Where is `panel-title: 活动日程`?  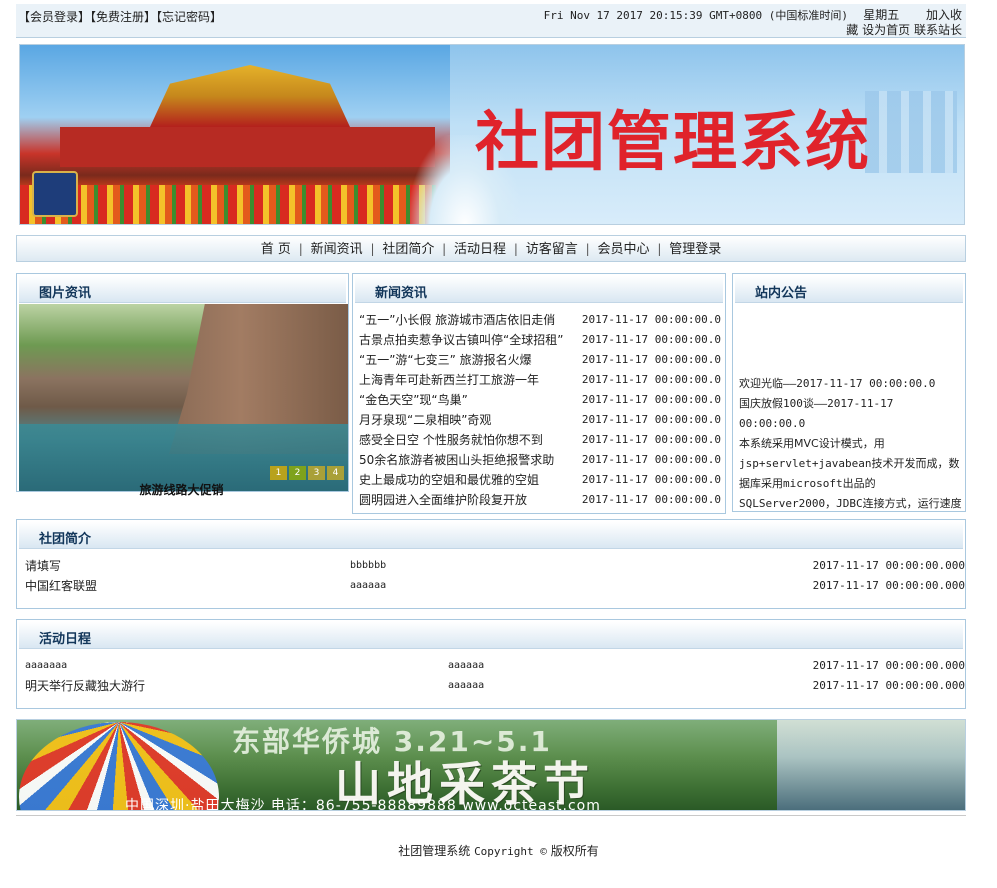
panel-title: 活动日程 is located at coordinates (65, 639).